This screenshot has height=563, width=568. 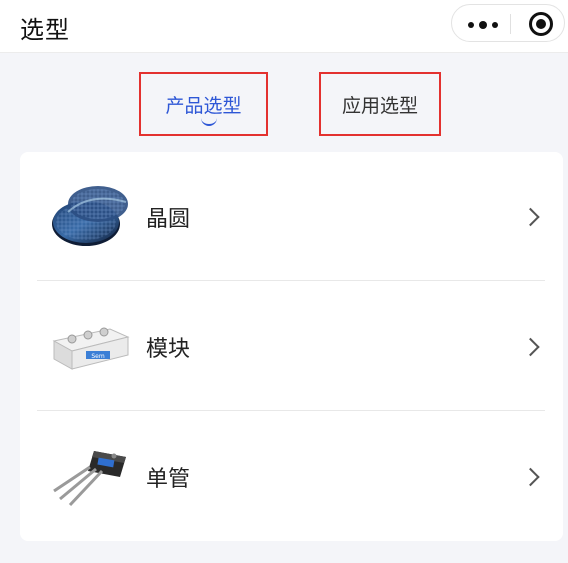 I want to click on power-module-icon: Sem, so click(x=91, y=348).